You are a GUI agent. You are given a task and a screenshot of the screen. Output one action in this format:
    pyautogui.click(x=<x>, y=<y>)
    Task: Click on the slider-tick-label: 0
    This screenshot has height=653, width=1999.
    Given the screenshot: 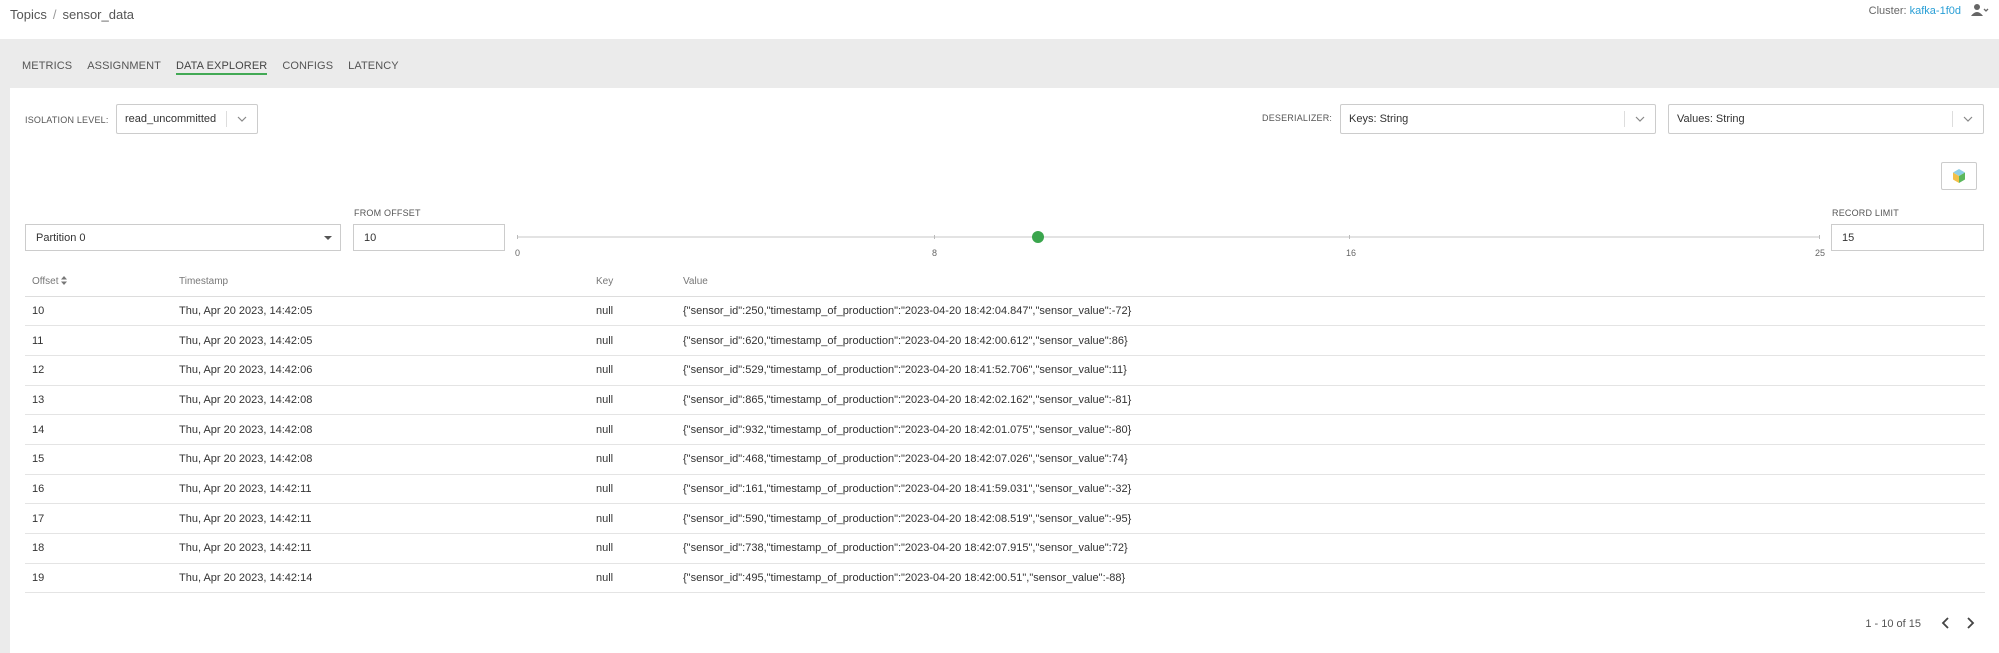 What is the action you would take?
    pyautogui.click(x=518, y=253)
    